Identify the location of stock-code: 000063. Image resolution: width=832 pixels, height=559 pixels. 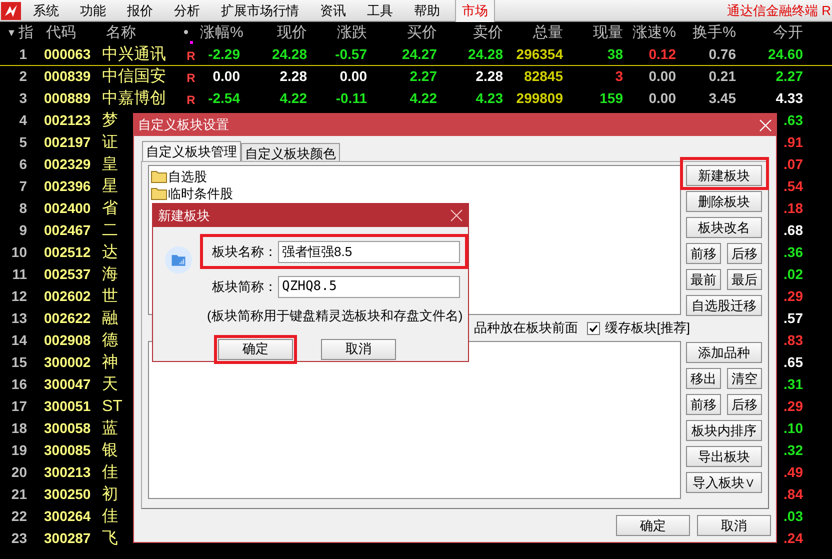
(67, 54).